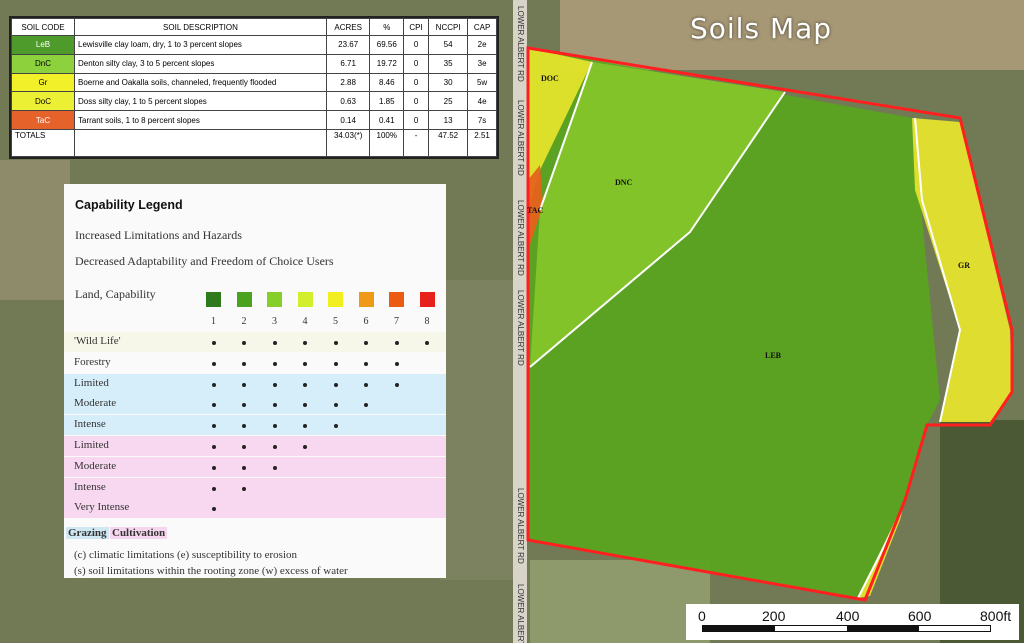 This screenshot has height=643, width=1024. What do you see at coordinates (255, 487) in the screenshot?
I see `capability-row: Intense` at bounding box center [255, 487].